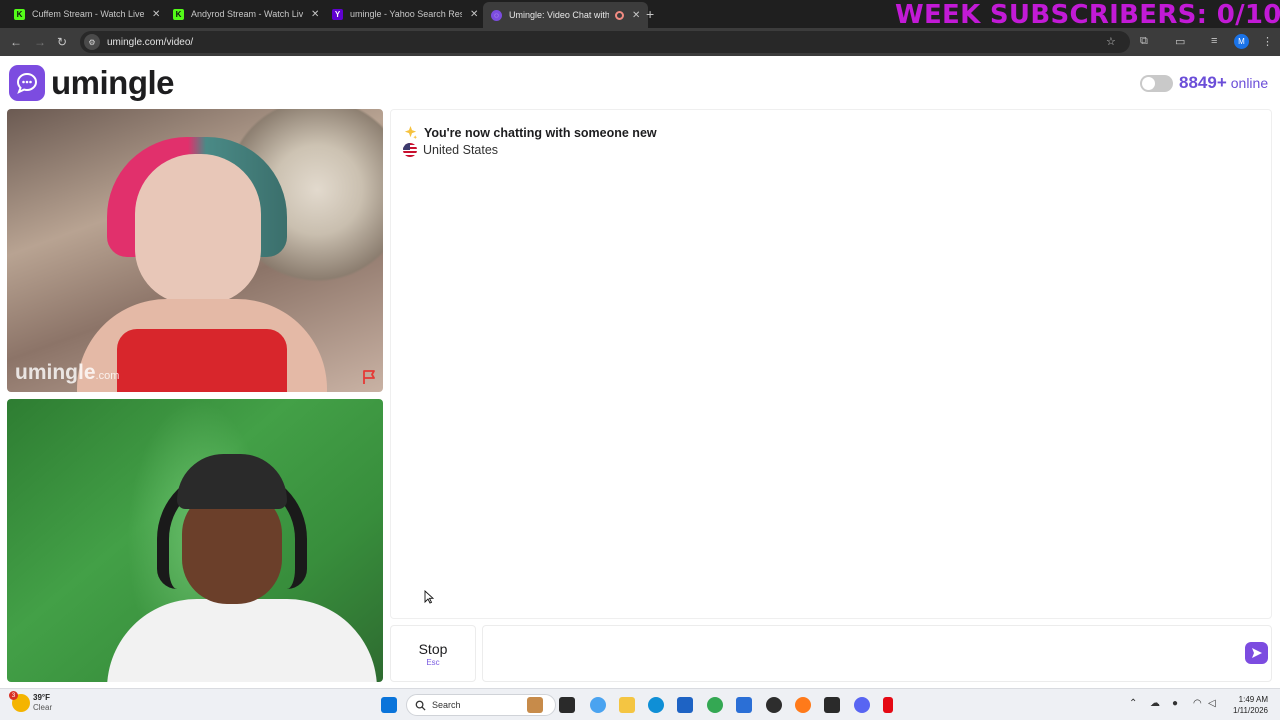 The height and width of the screenshot is (720, 1280). Describe the element at coordinates (27, 83) in the screenshot. I see `chat-bubble-icon` at that location.